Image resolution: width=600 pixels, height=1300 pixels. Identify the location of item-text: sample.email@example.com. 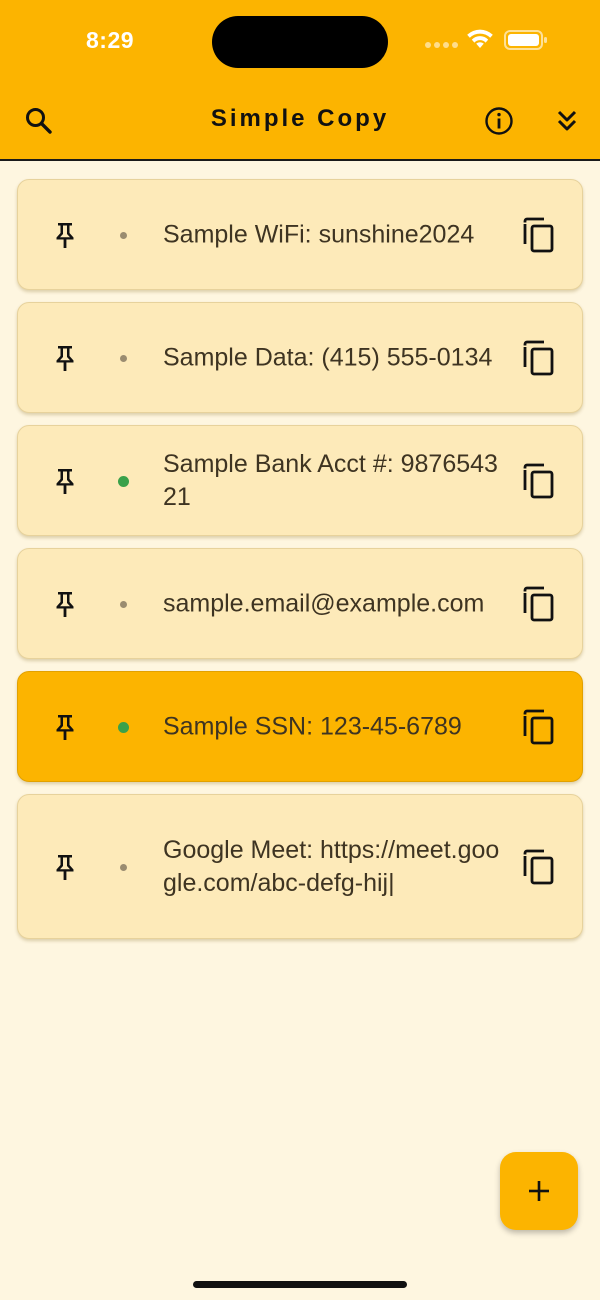
(324, 603).